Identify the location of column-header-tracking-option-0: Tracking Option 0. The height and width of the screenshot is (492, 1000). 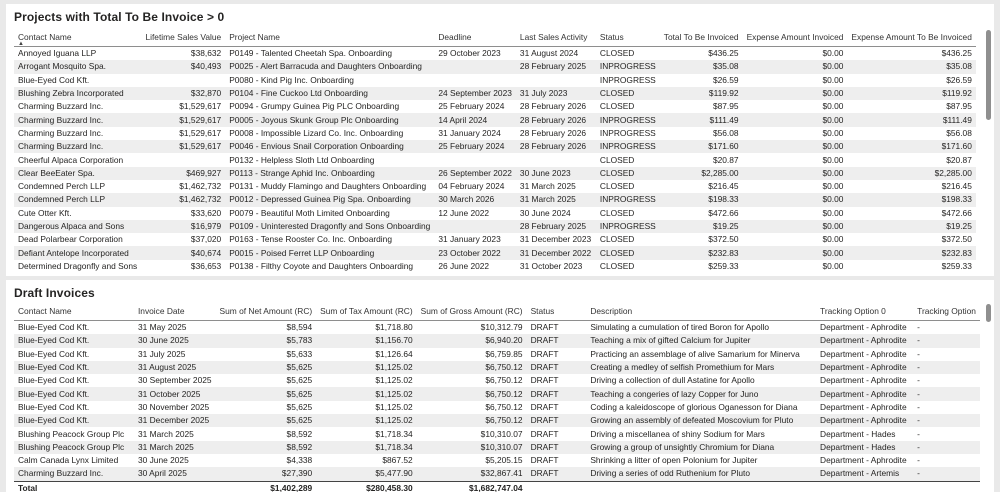
(865, 311).